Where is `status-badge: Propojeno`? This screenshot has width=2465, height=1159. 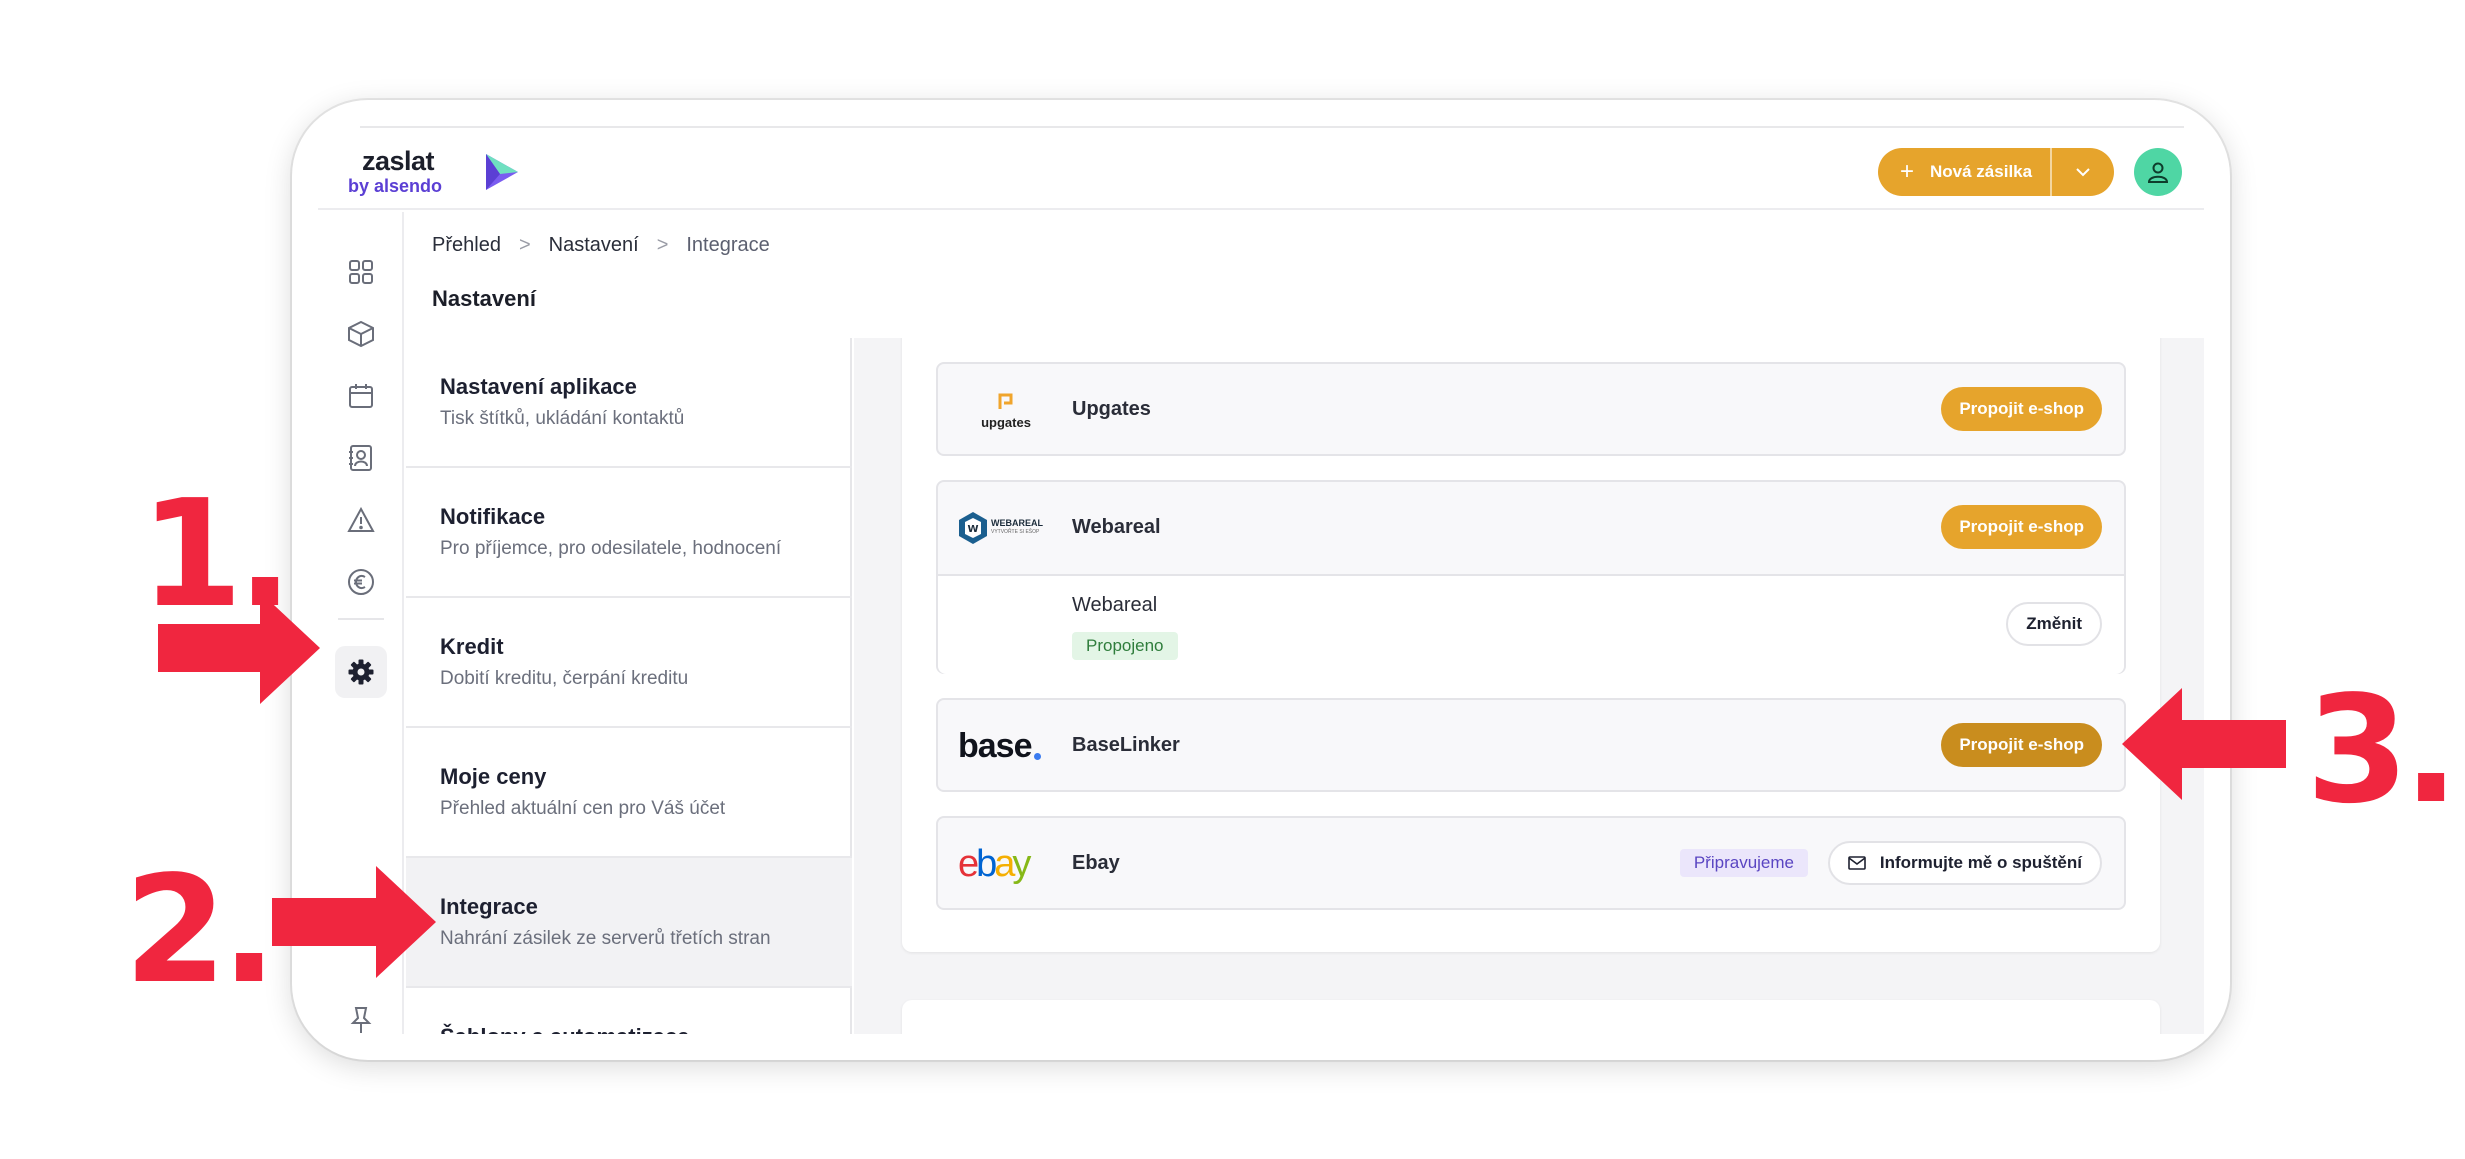 status-badge: Propojeno is located at coordinates (1125, 646).